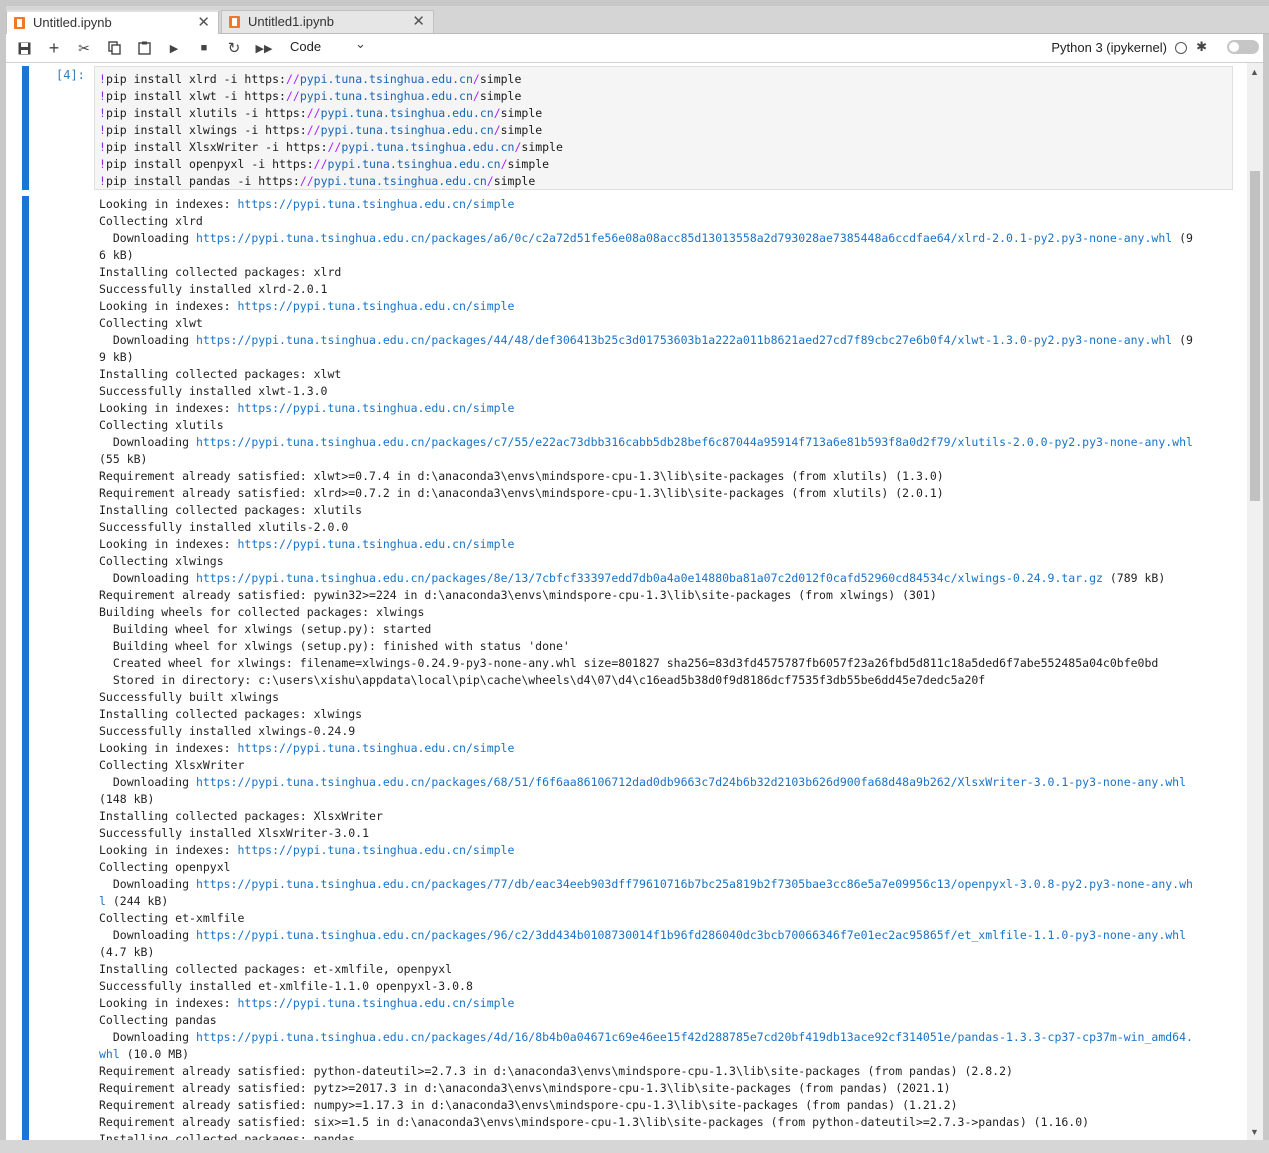  Describe the element at coordinates (1255, 336) in the screenshot. I see `scroll-thumb` at that location.